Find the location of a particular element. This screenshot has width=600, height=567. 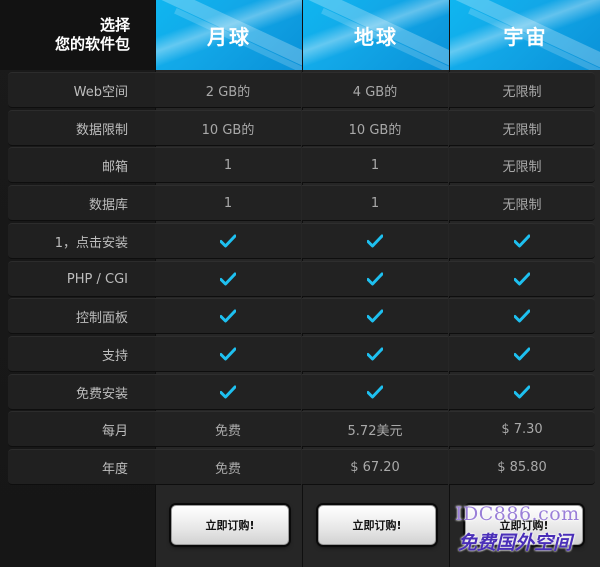

feature-label: 1，点击安装 is located at coordinates (81, 241).